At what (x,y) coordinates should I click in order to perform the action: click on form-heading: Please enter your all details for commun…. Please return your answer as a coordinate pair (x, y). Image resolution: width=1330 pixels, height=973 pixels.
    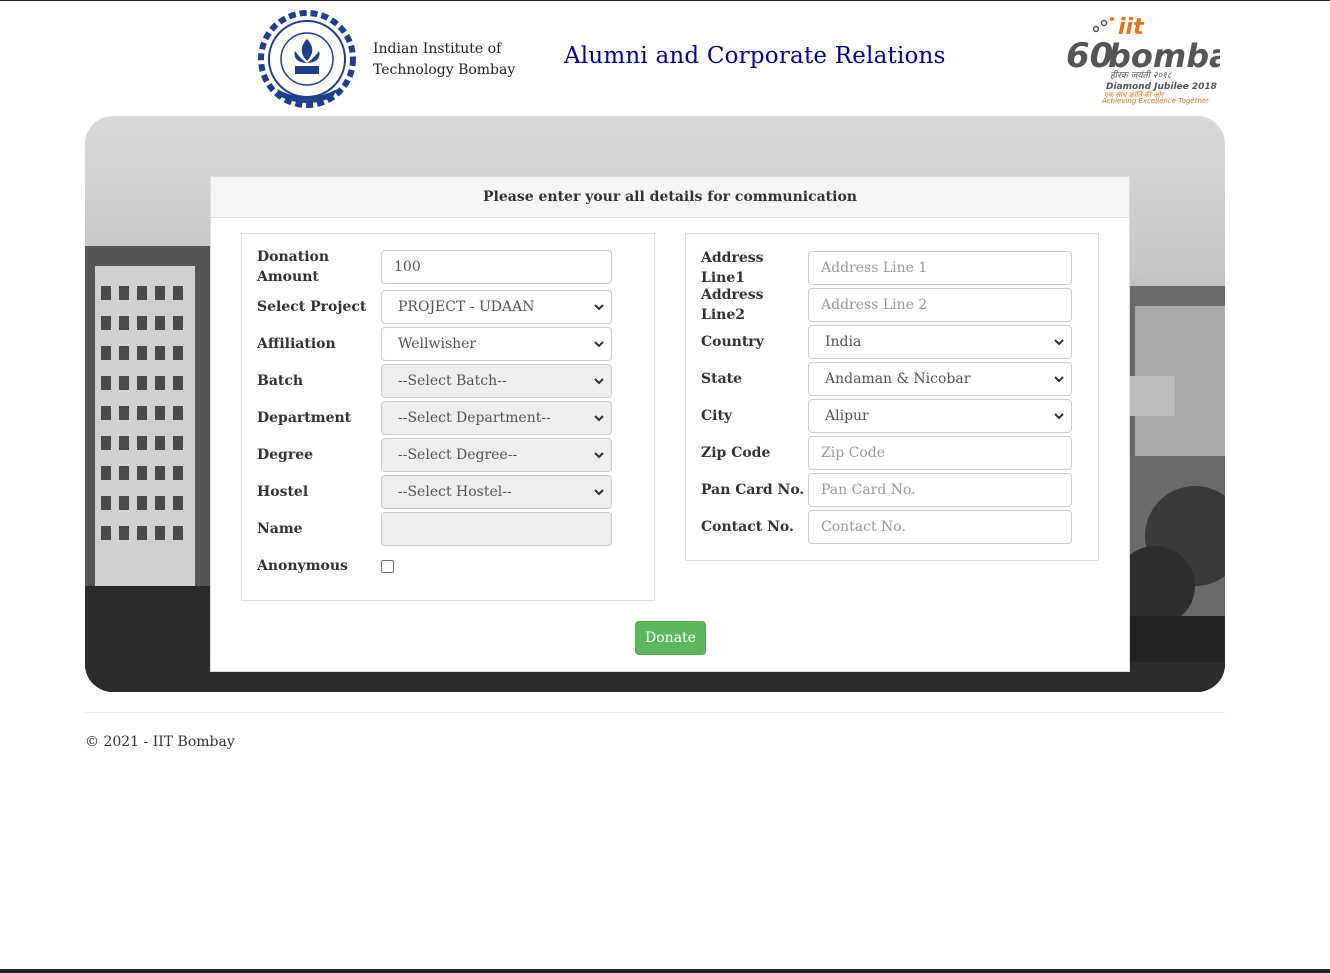
    Looking at the image, I should click on (670, 197).